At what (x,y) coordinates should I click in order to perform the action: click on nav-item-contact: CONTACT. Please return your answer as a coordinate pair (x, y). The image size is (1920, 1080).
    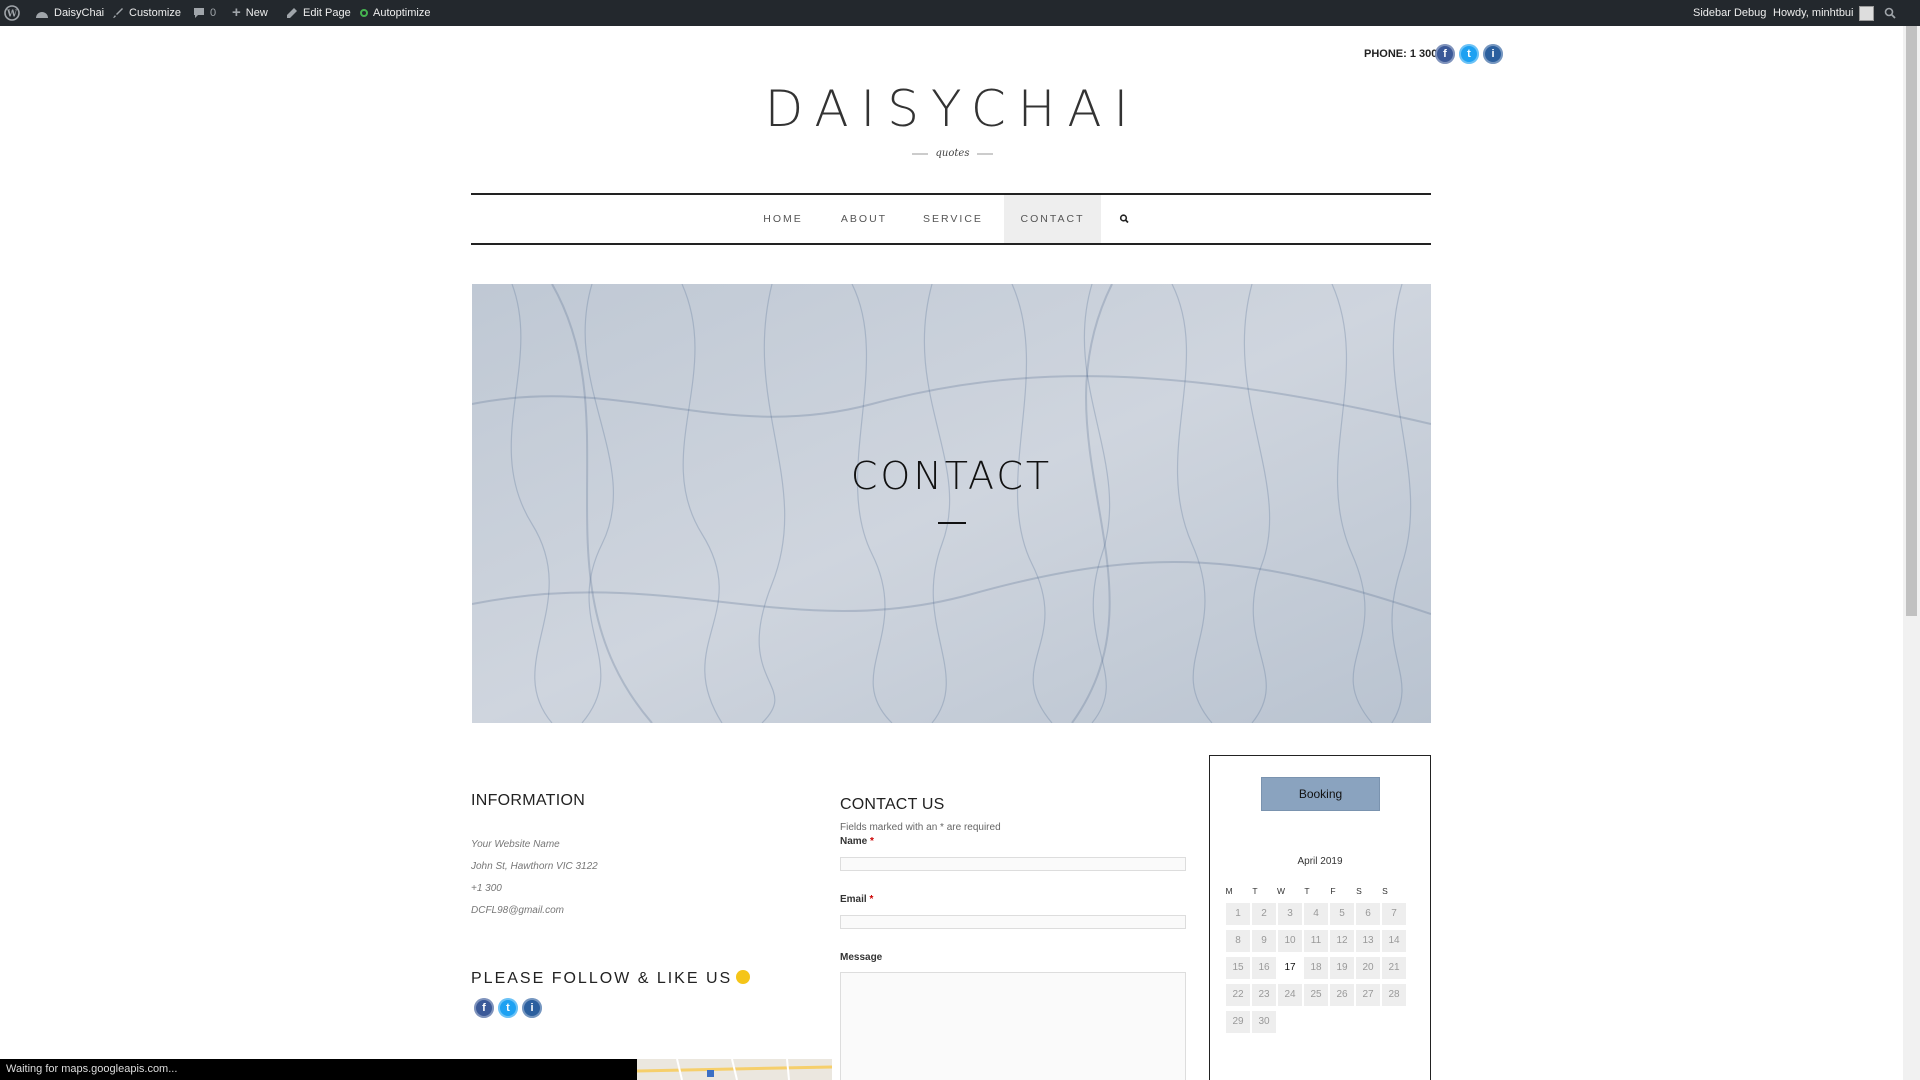
    Looking at the image, I should click on (1052, 219).